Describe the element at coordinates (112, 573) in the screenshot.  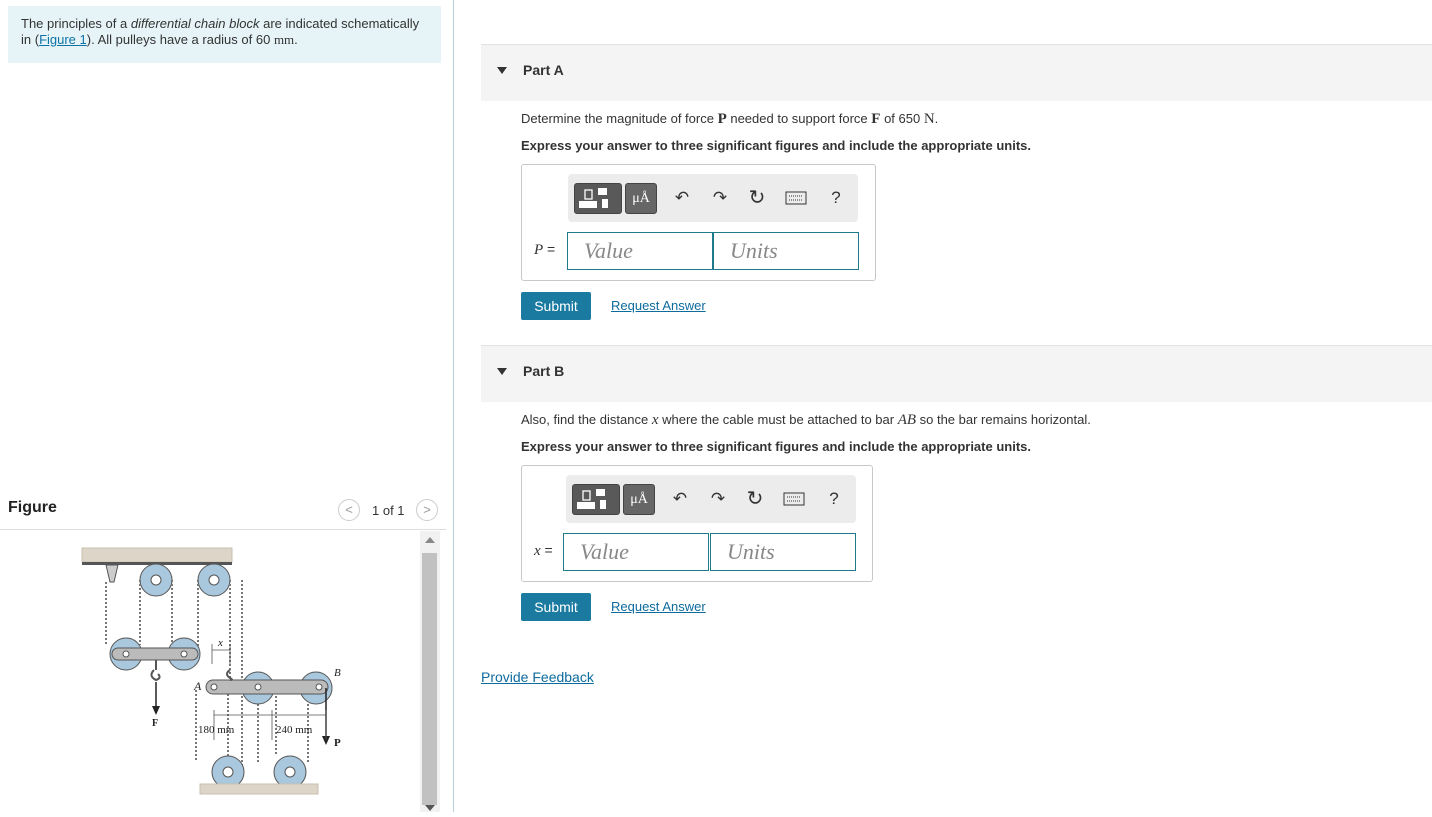
I see `hanger` at that location.